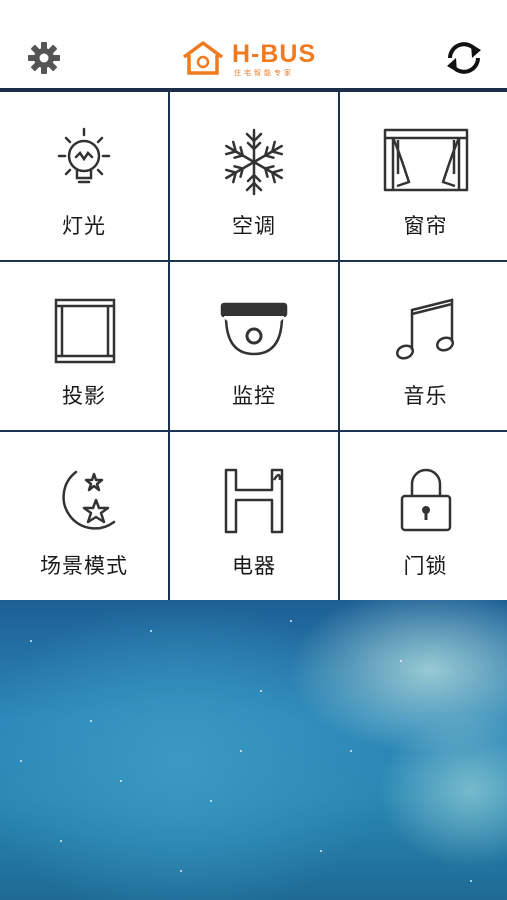 This screenshot has height=900, width=507. I want to click on tile-projector: 投影, so click(84, 346).